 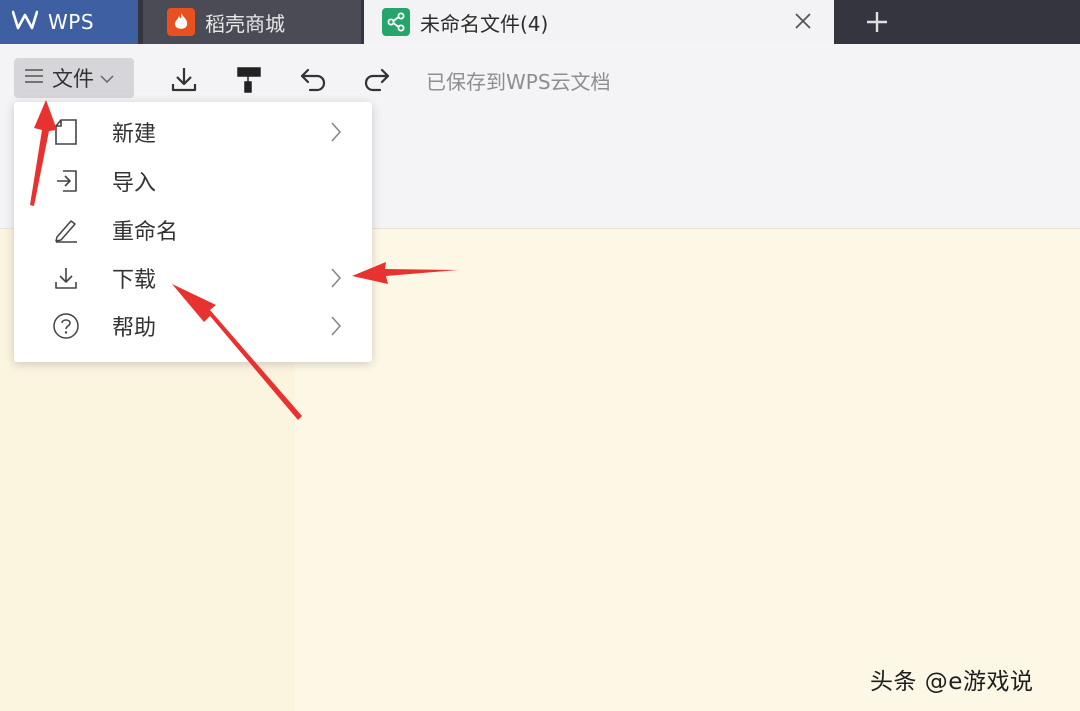 What do you see at coordinates (107, 78) in the screenshot?
I see `chevron-down-icon` at bounding box center [107, 78].